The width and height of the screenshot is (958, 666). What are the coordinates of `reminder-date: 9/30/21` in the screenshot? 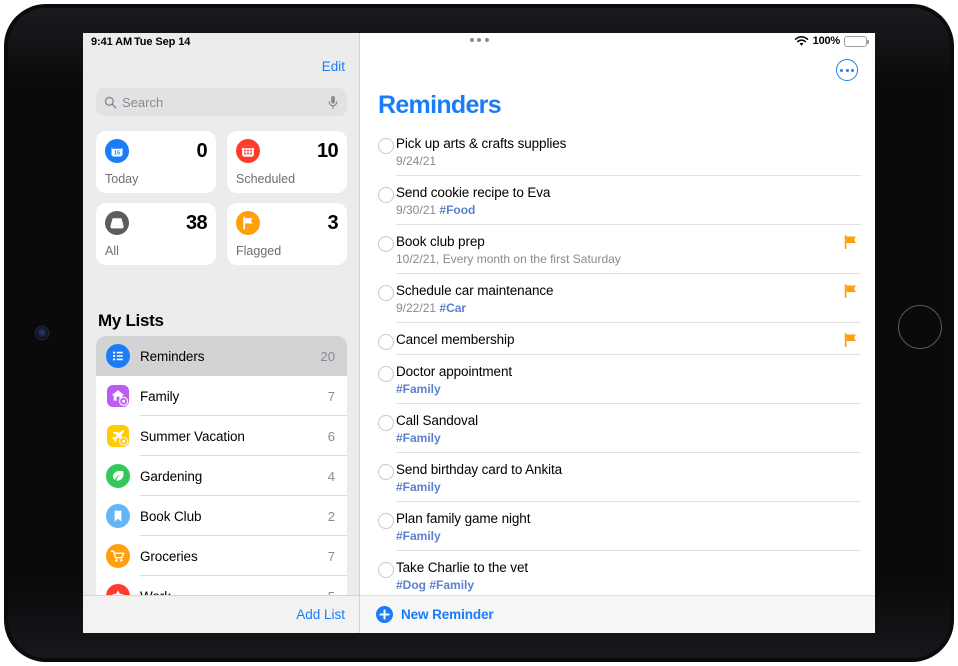 It's located at (416, 210).